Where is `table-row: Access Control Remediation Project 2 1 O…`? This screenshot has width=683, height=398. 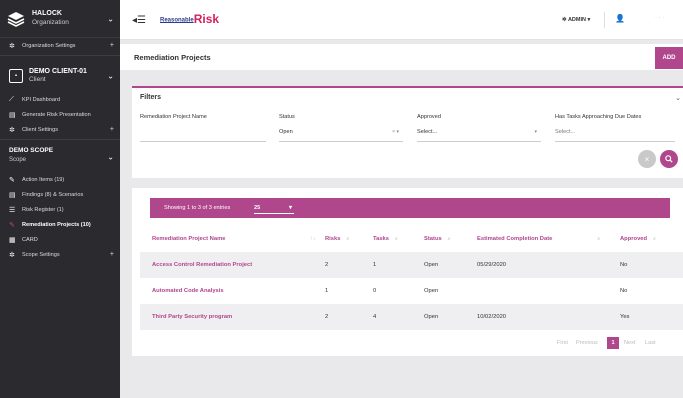 table-row: Access Control Remediation Project 2 1 O… is located at coordinates (411, 265).